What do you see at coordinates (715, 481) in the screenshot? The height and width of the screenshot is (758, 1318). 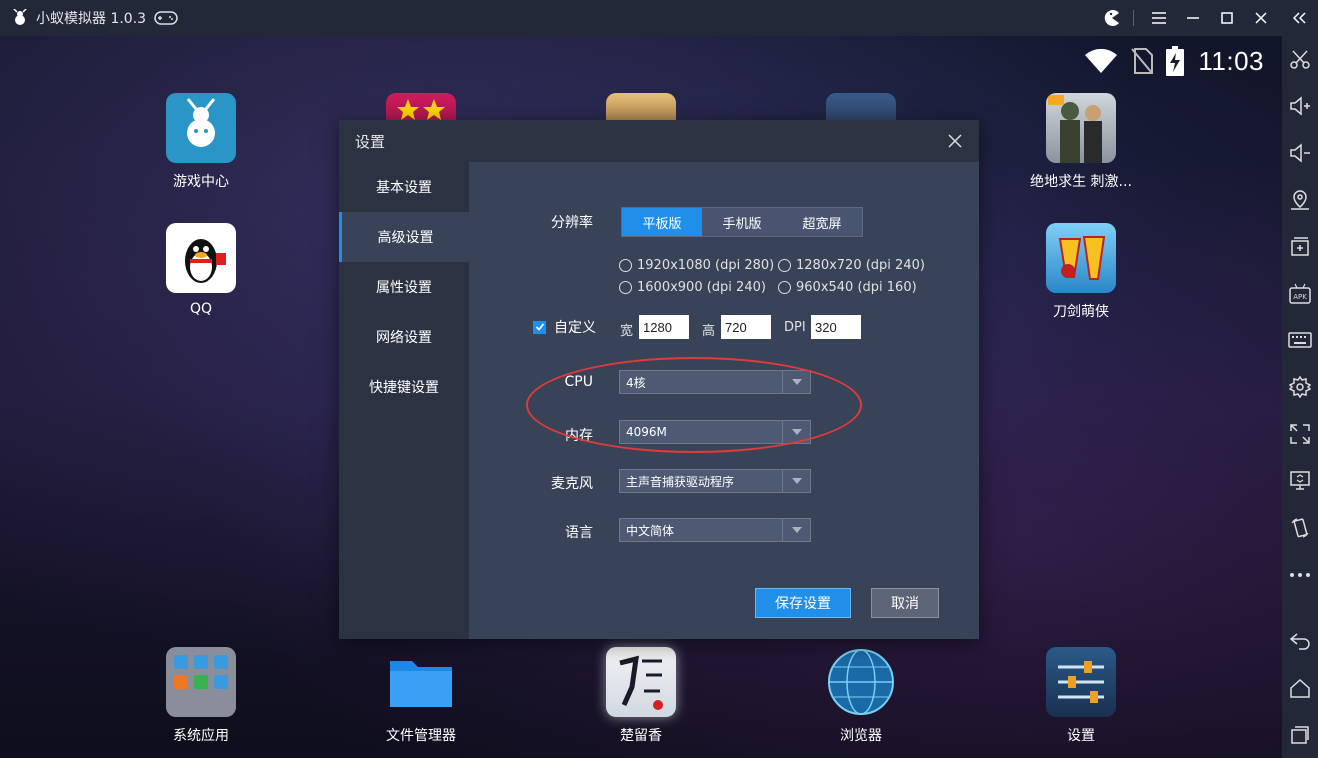 I see `microphone-select: 主声音捕获驱动程序` at bounding box center [715, 481].